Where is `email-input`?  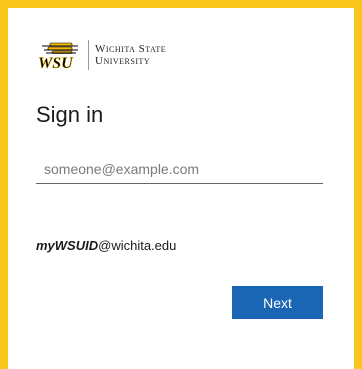
email-input is located at coordinates (179, 171).